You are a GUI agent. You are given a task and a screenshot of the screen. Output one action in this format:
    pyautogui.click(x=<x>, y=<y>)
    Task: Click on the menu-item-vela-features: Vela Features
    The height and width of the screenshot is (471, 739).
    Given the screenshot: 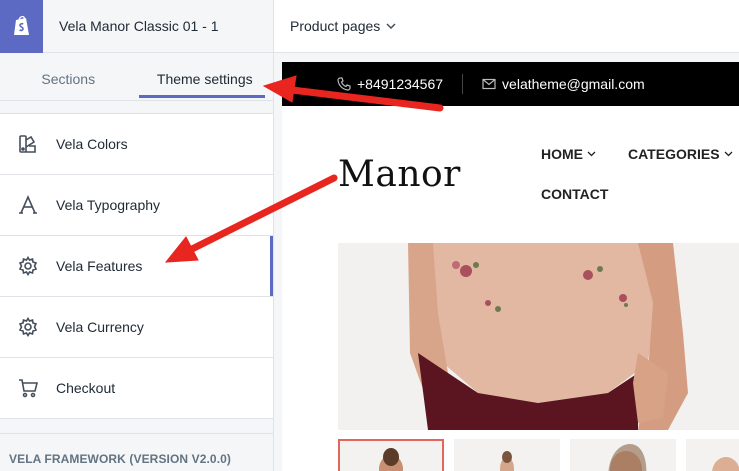 What is the action you would take?
    pyautogui.click(x=136, y=266)
    